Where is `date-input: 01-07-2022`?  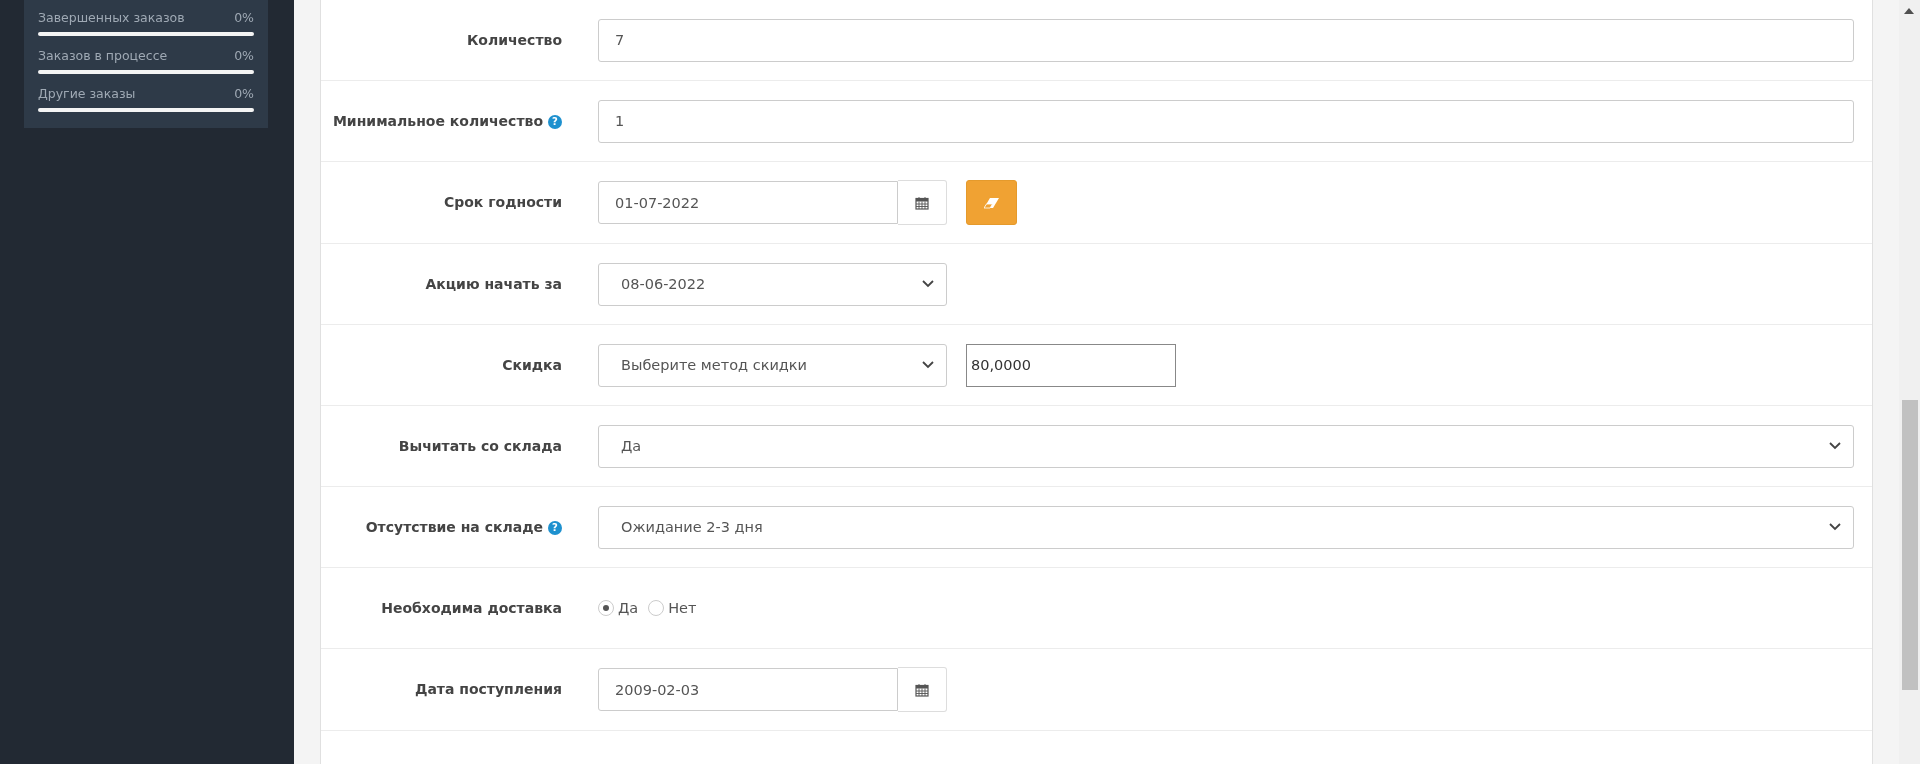 date-input: 01-07-2022 is located at coordinates (748, 202).